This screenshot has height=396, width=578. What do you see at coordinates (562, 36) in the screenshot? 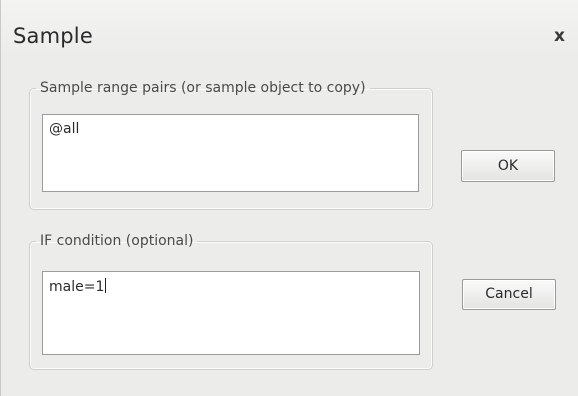
I see `close-icon: x` at bounding box center [562, 36].